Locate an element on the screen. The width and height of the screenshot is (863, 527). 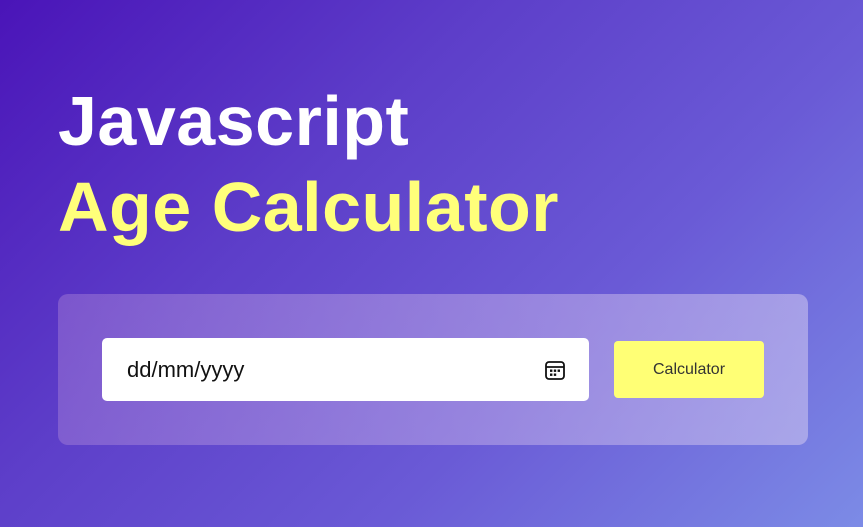
title-line-age-calculator: Age Calculator is located at coordinates (308, 207).